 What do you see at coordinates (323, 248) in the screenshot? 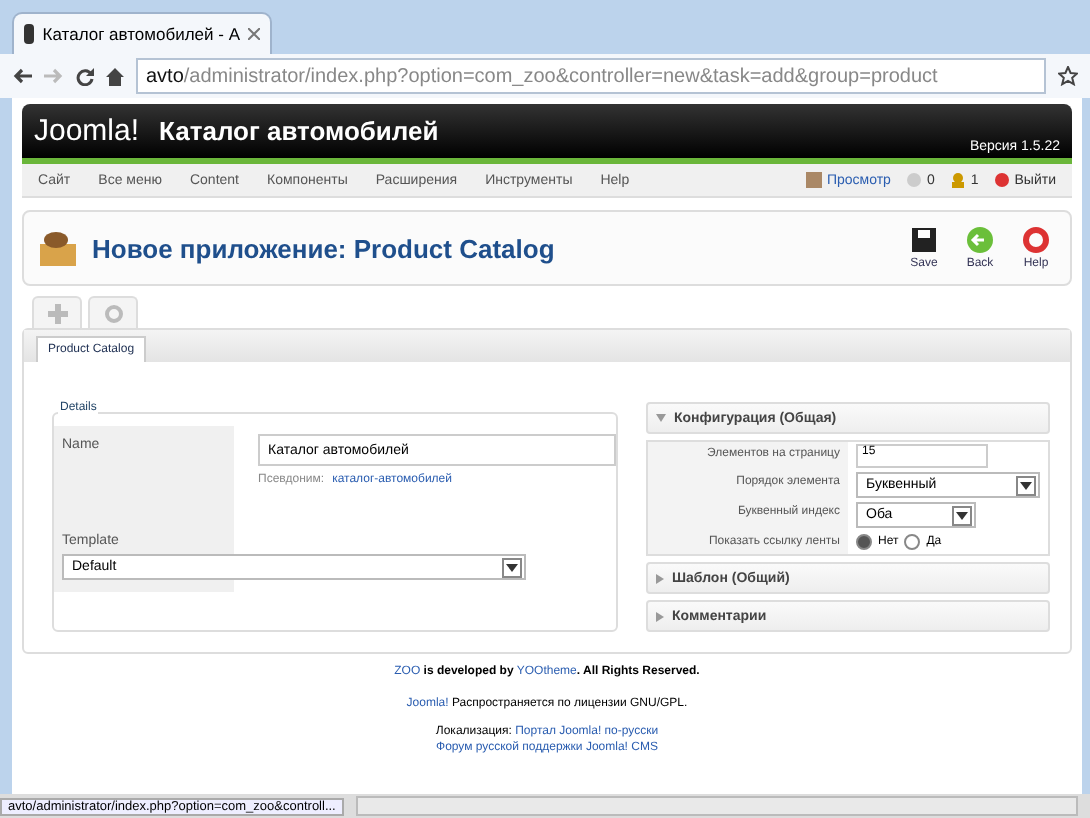
I see `page-title: Новое приложение: Product Catalog` at bounding box center [323, 248].